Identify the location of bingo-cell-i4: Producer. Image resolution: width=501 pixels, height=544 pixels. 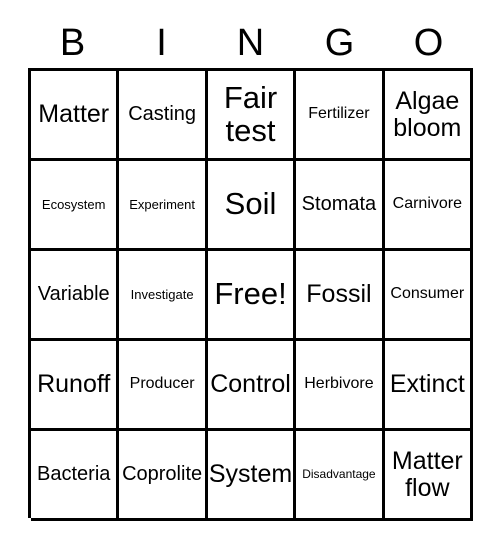
(163, 386).